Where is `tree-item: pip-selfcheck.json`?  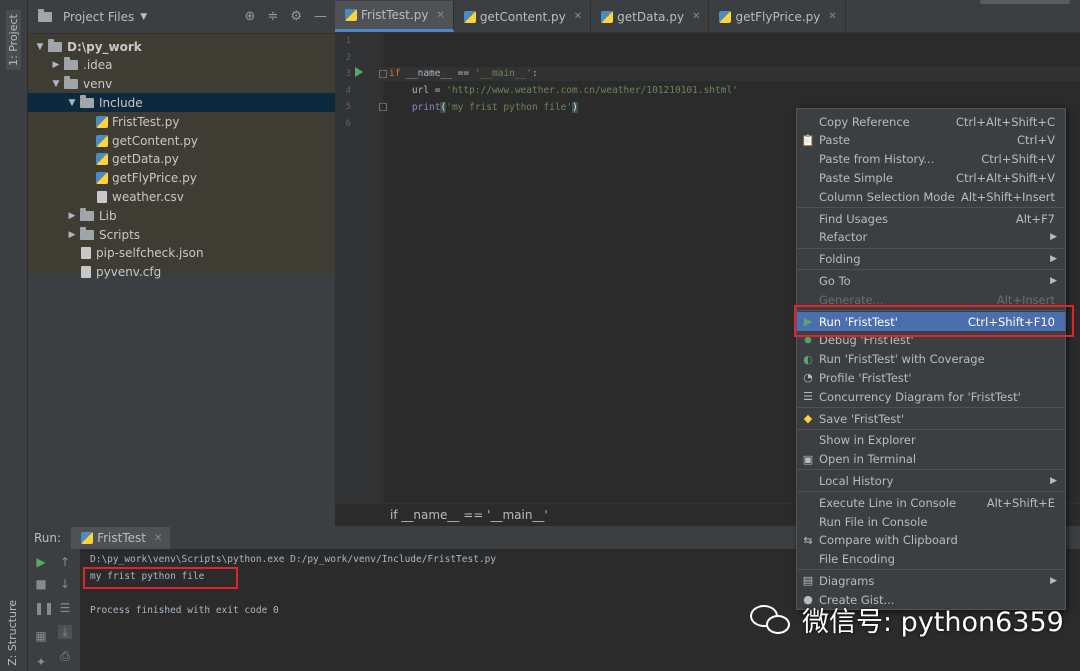 tree-item: pip-selfcheck.json is located at coordinates (181, 253).